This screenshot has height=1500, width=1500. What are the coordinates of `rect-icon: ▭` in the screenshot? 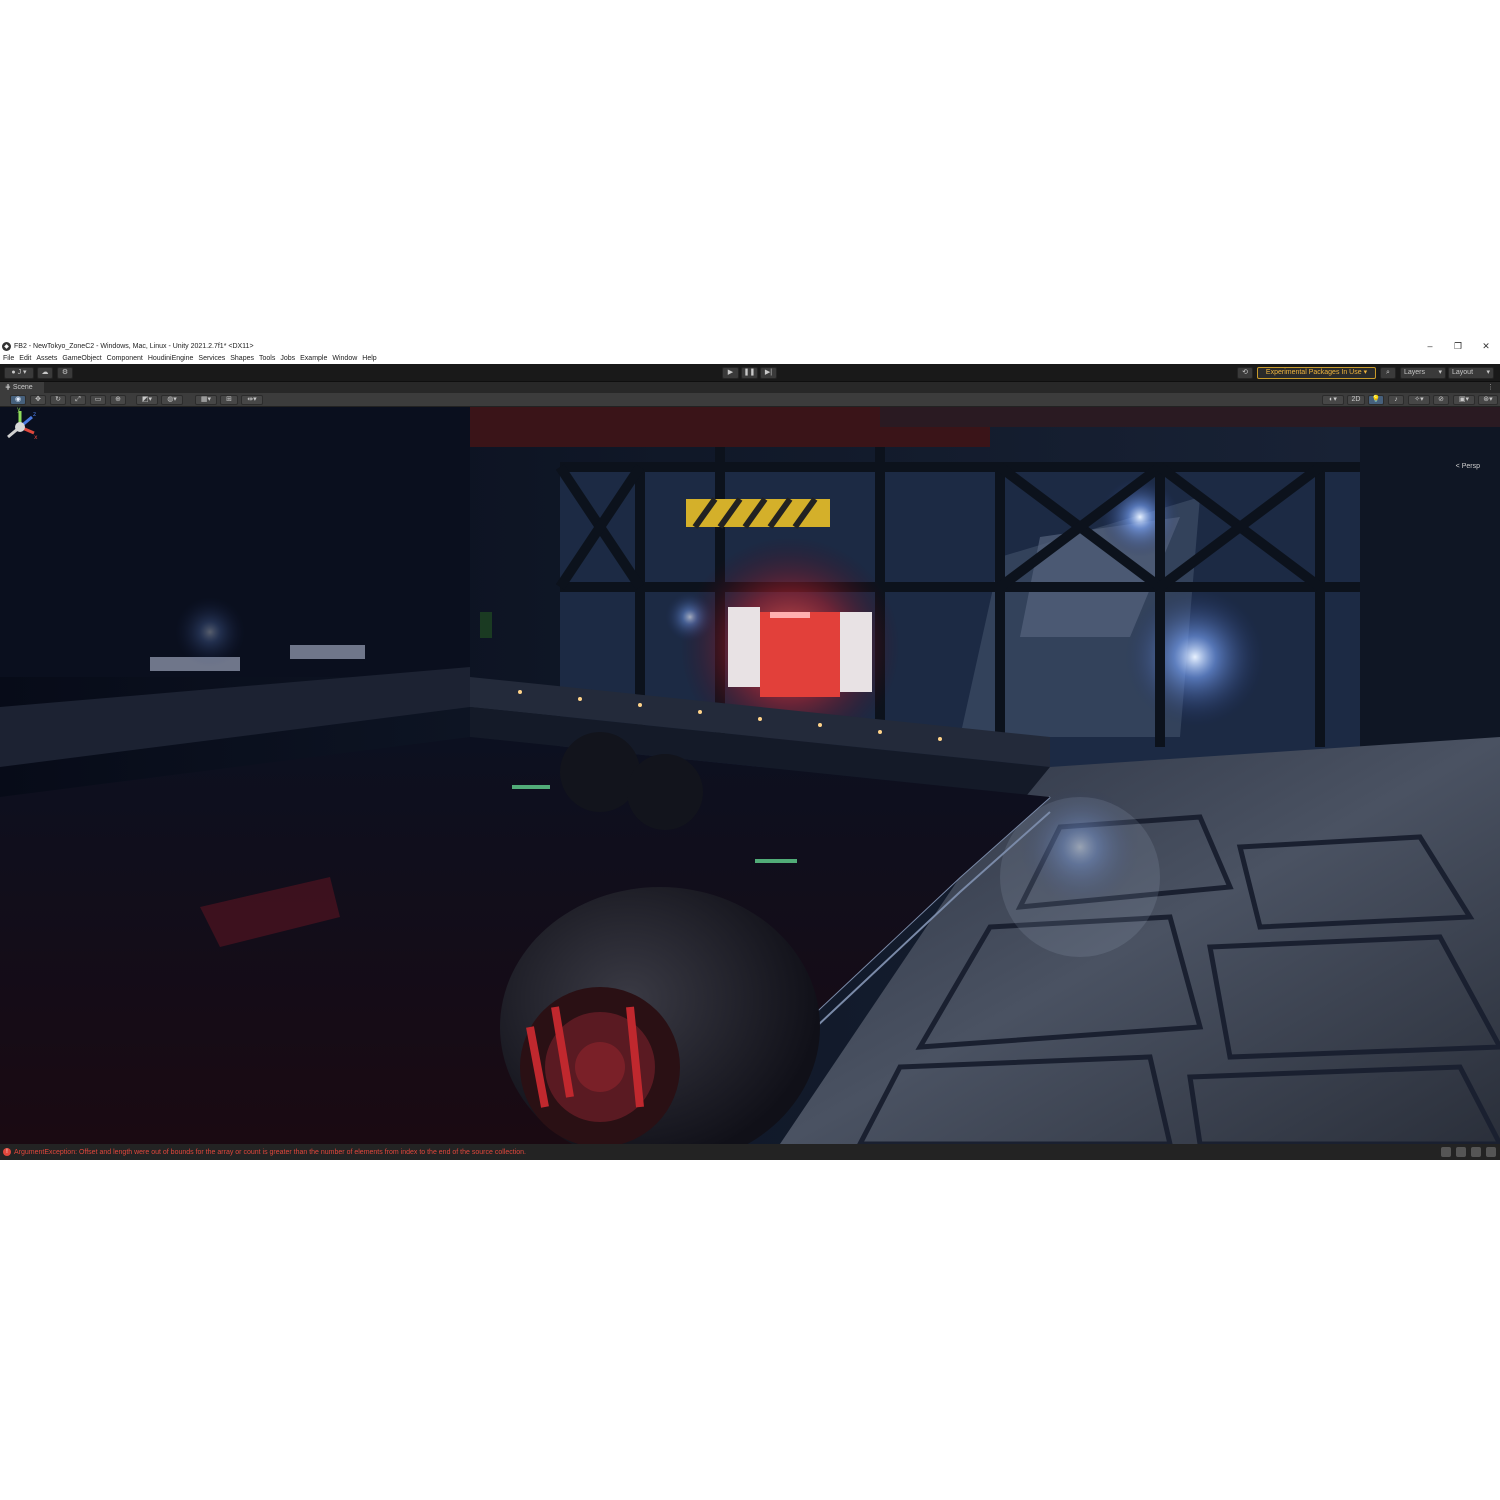 It's located at (98, 399).